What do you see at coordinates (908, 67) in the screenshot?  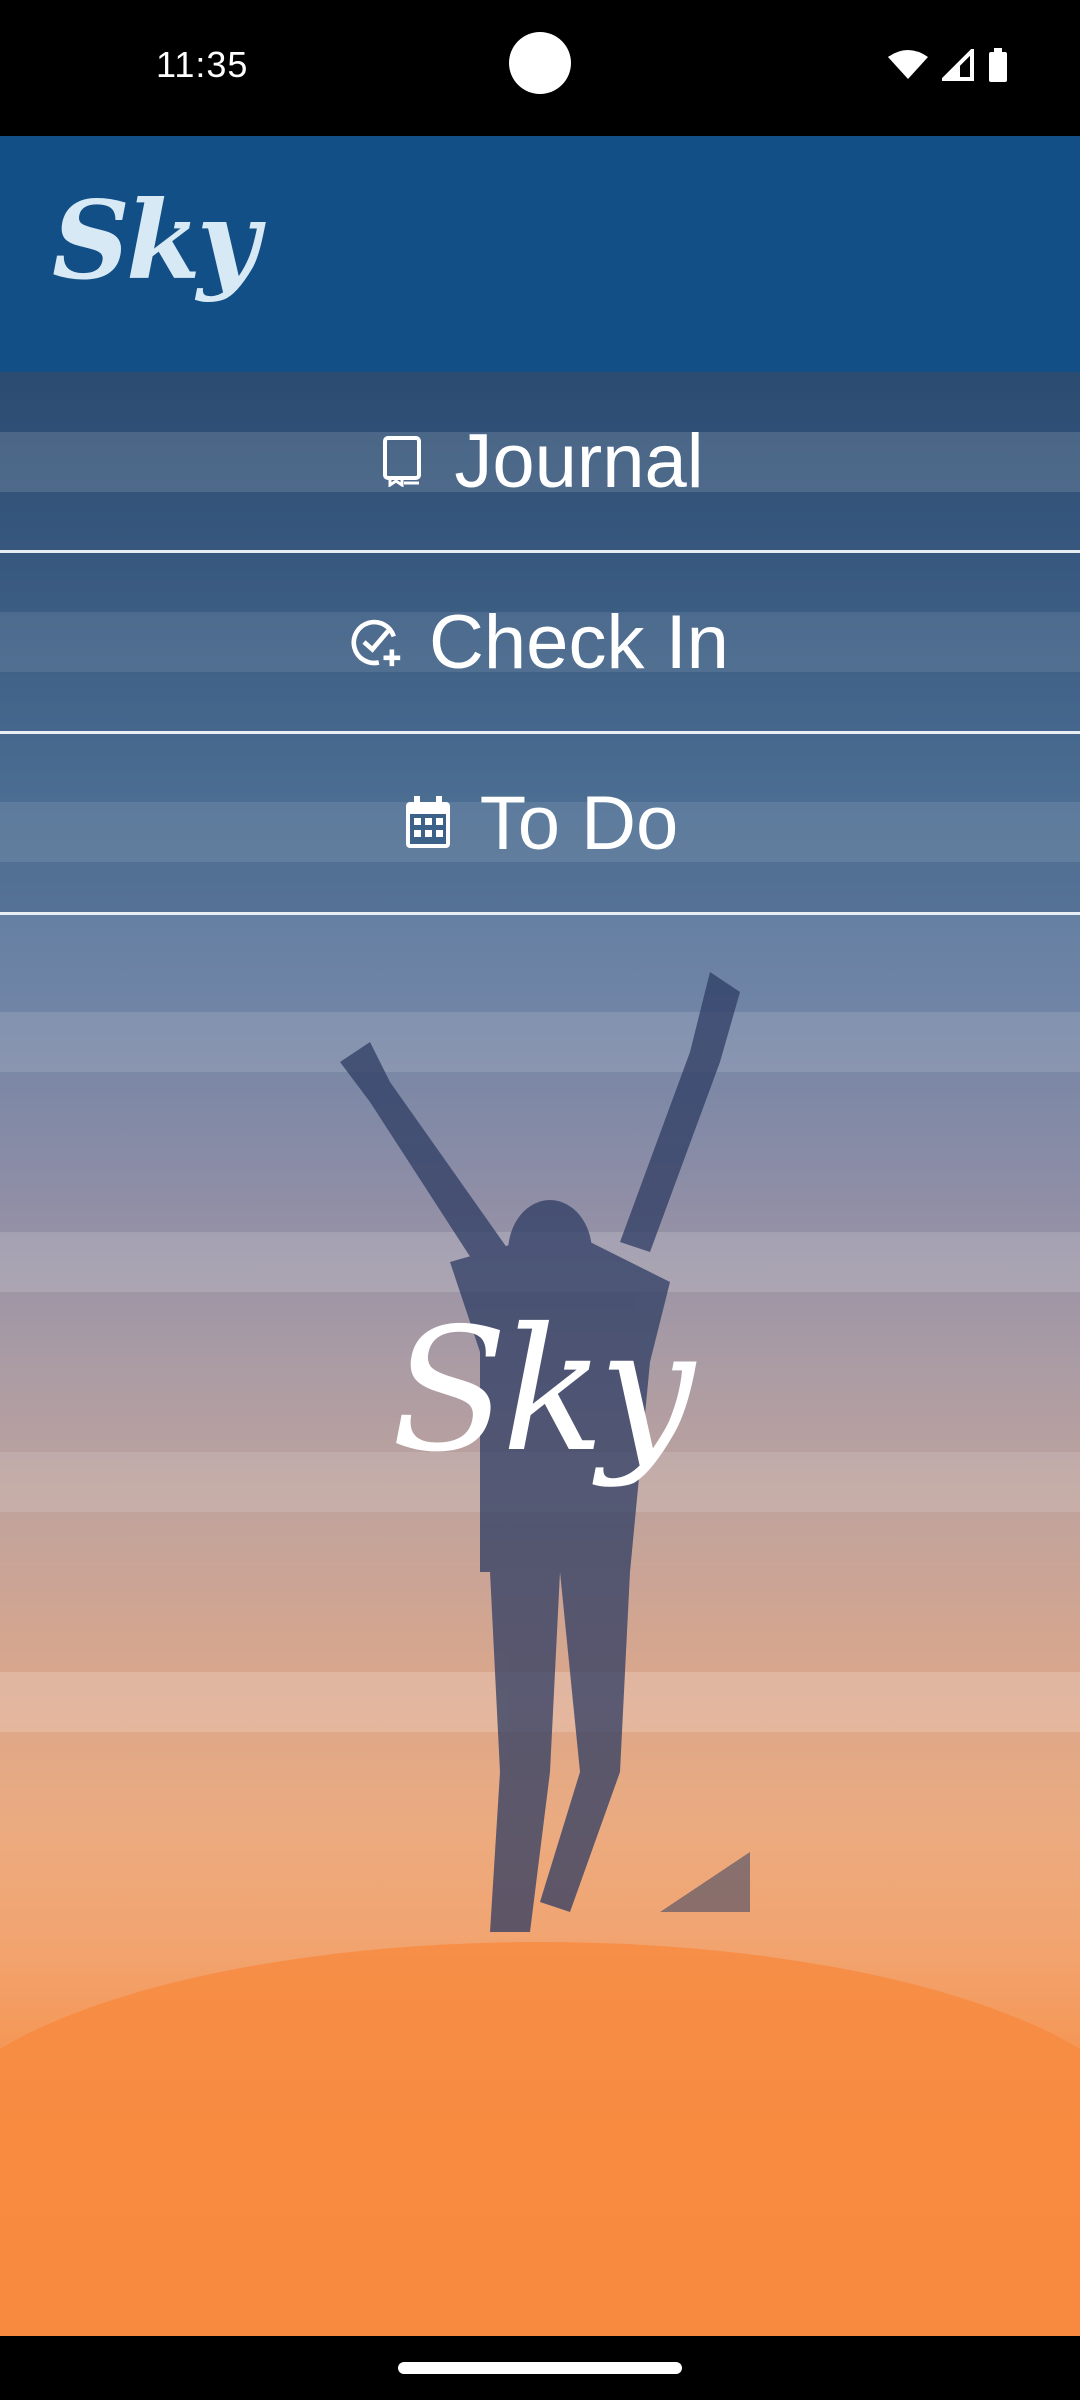 I see `wifi-icon` at bounding box center [908, 67].